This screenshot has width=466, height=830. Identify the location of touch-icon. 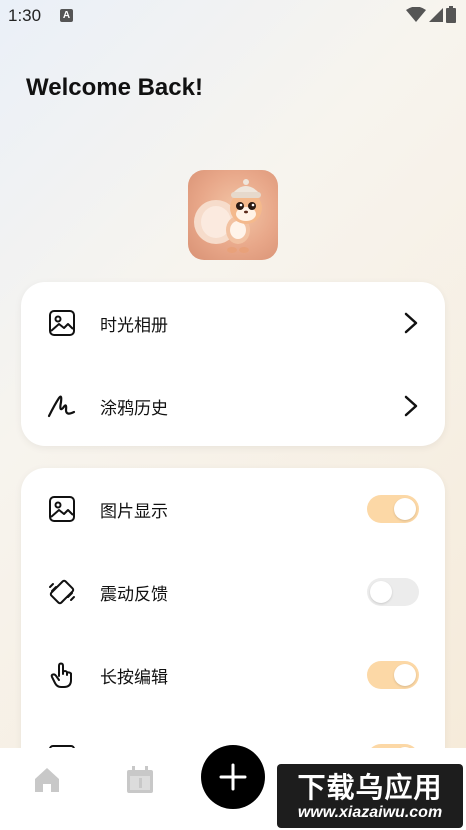
(62, 675).